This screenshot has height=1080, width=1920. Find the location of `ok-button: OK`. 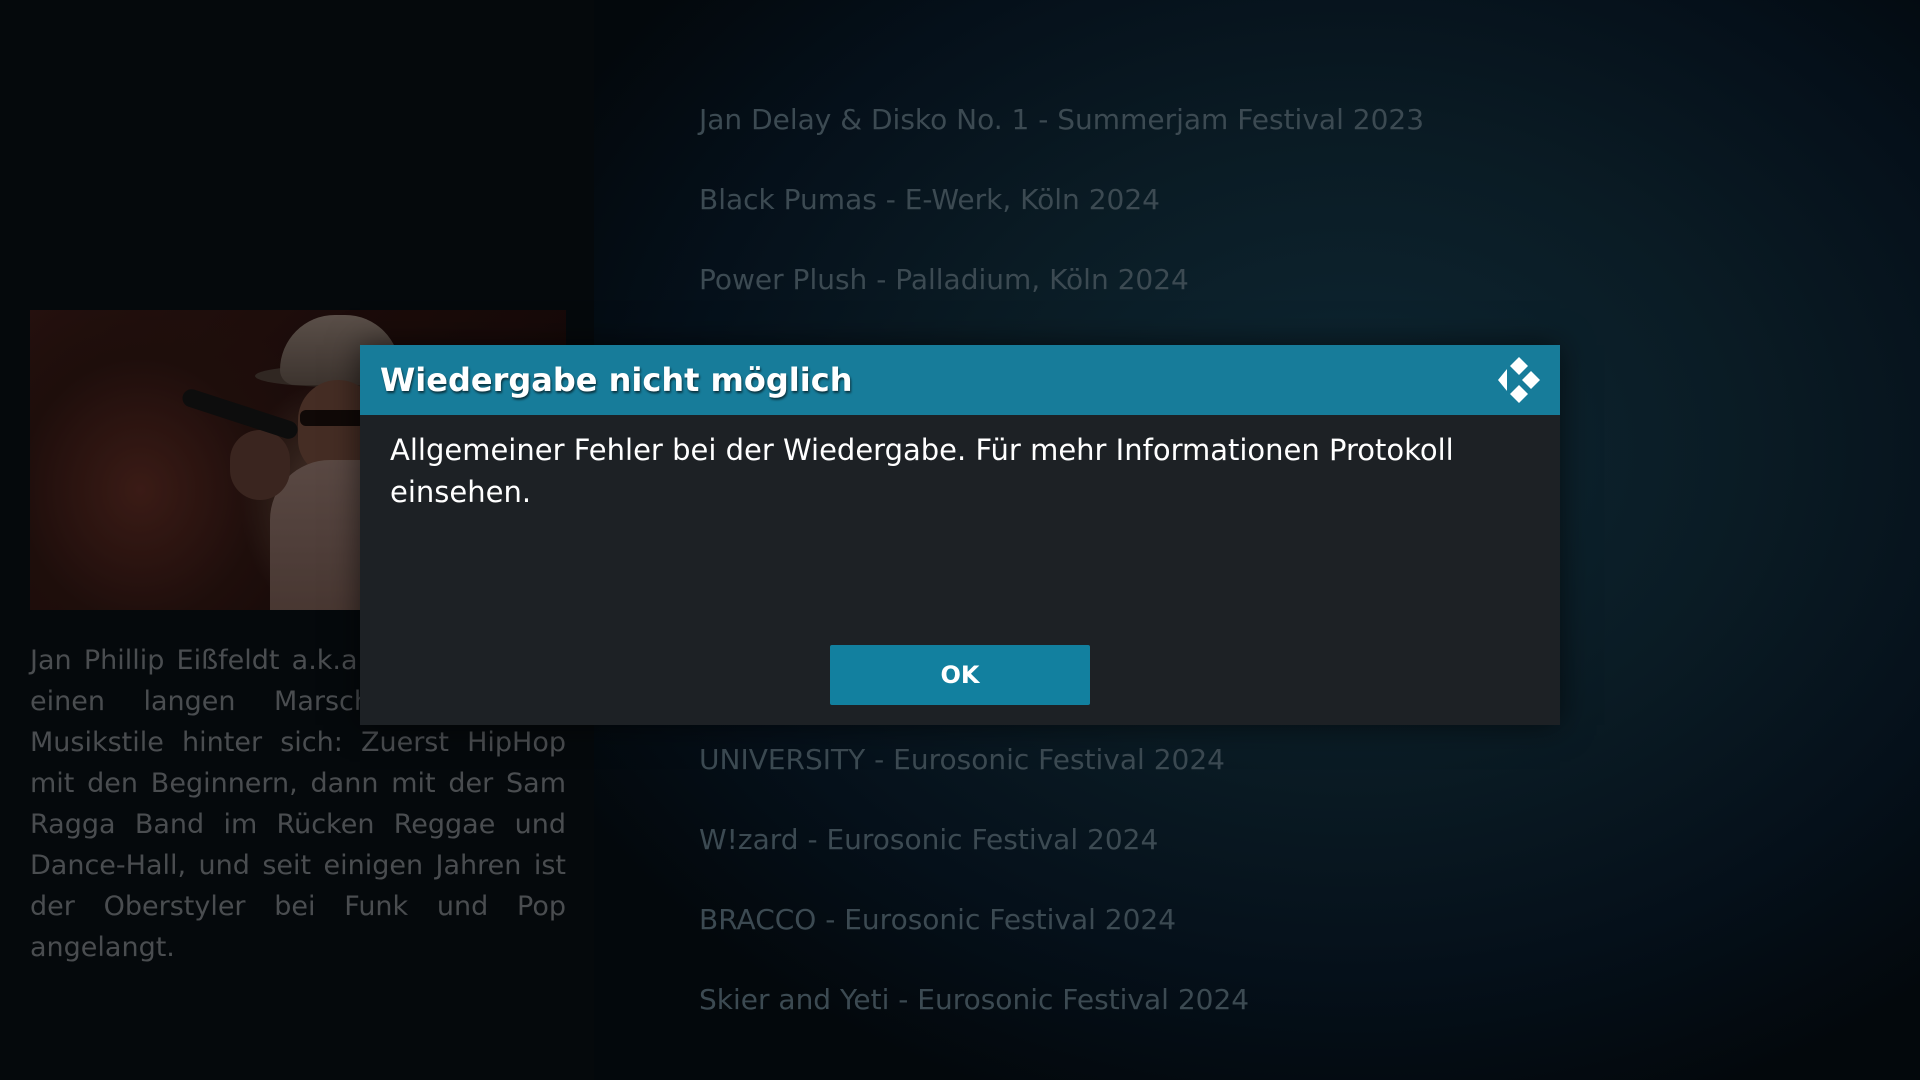

ok-button: OK is located at coordinates (960, 675).